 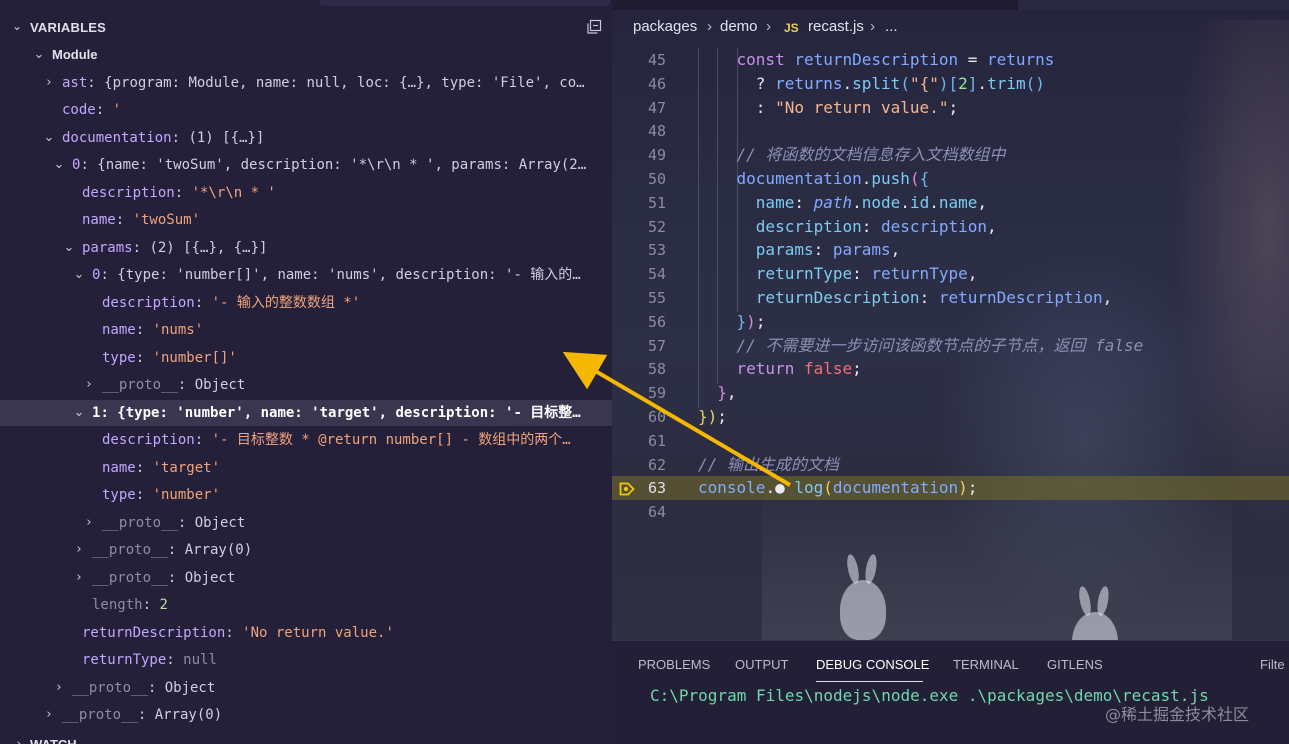 I want to click on line-number: 60, so click(x=656, y=417).